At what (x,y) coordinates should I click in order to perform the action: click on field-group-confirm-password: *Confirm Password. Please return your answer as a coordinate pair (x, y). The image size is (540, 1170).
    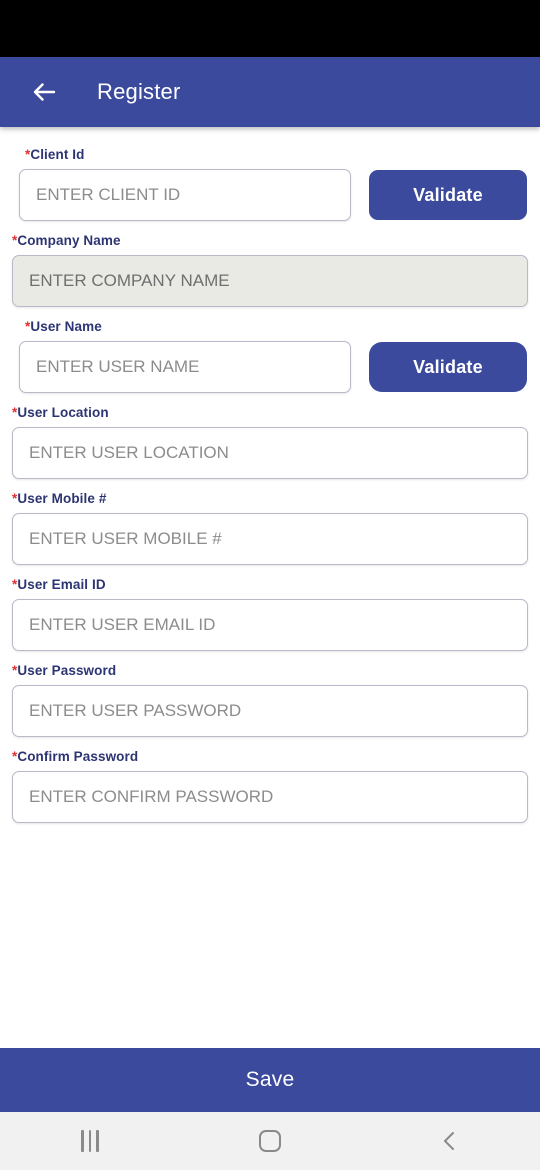
    Looking at the image, I should click on (270, 786).